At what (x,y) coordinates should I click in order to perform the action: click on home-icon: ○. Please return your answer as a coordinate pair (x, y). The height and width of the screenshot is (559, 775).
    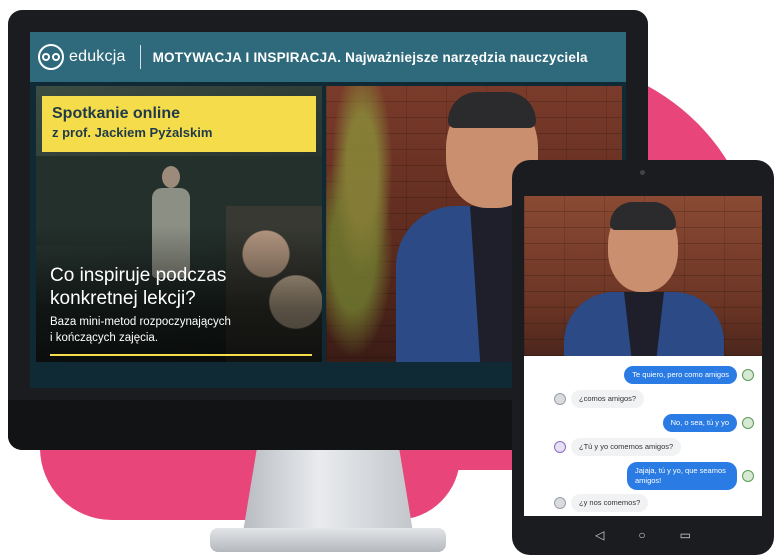
    Looking at the image, I should click on (641, 535).